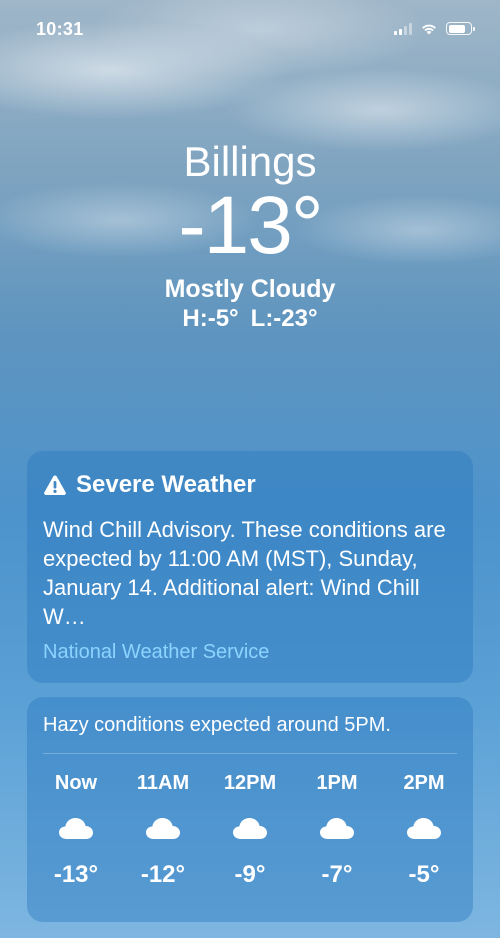  Describe the element at coordinates (163, 783) in the screenshot. I see `hour-label: 11AM` at that location.